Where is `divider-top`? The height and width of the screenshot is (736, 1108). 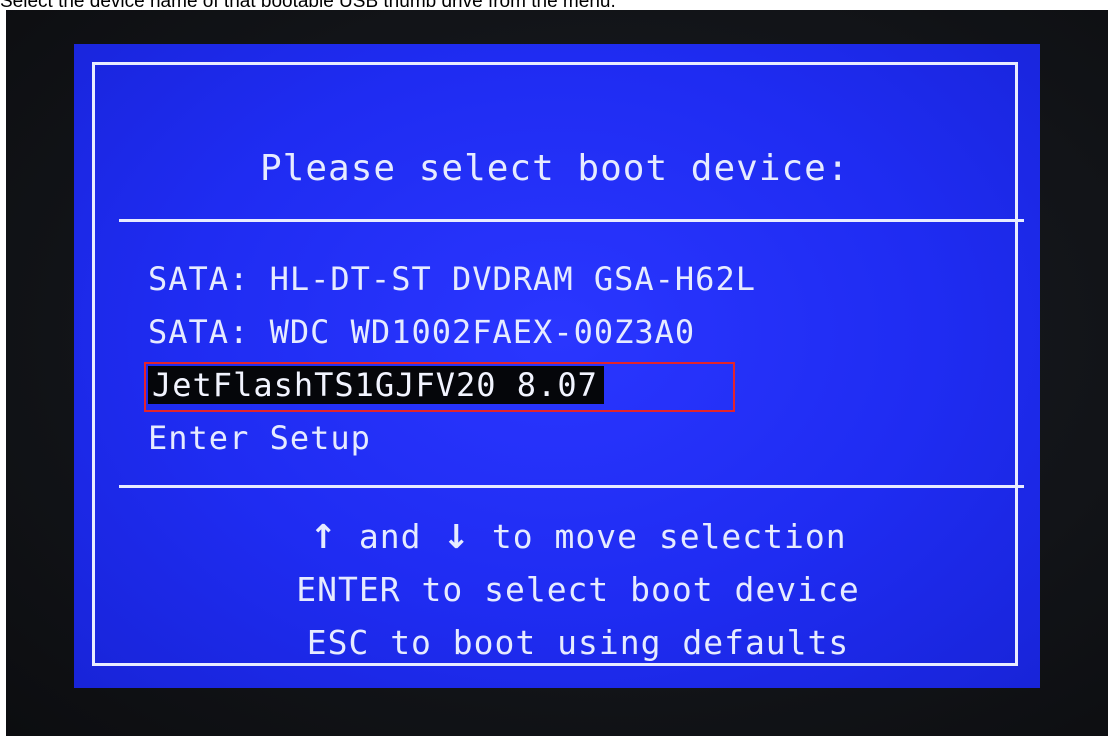
divider-top is located at coordinates (571, 220).